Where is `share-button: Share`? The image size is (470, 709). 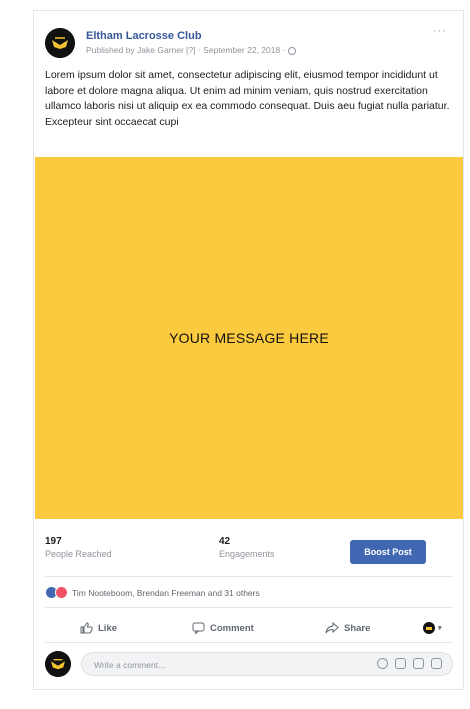
share-button: Share is located at coordinates (347, 628).